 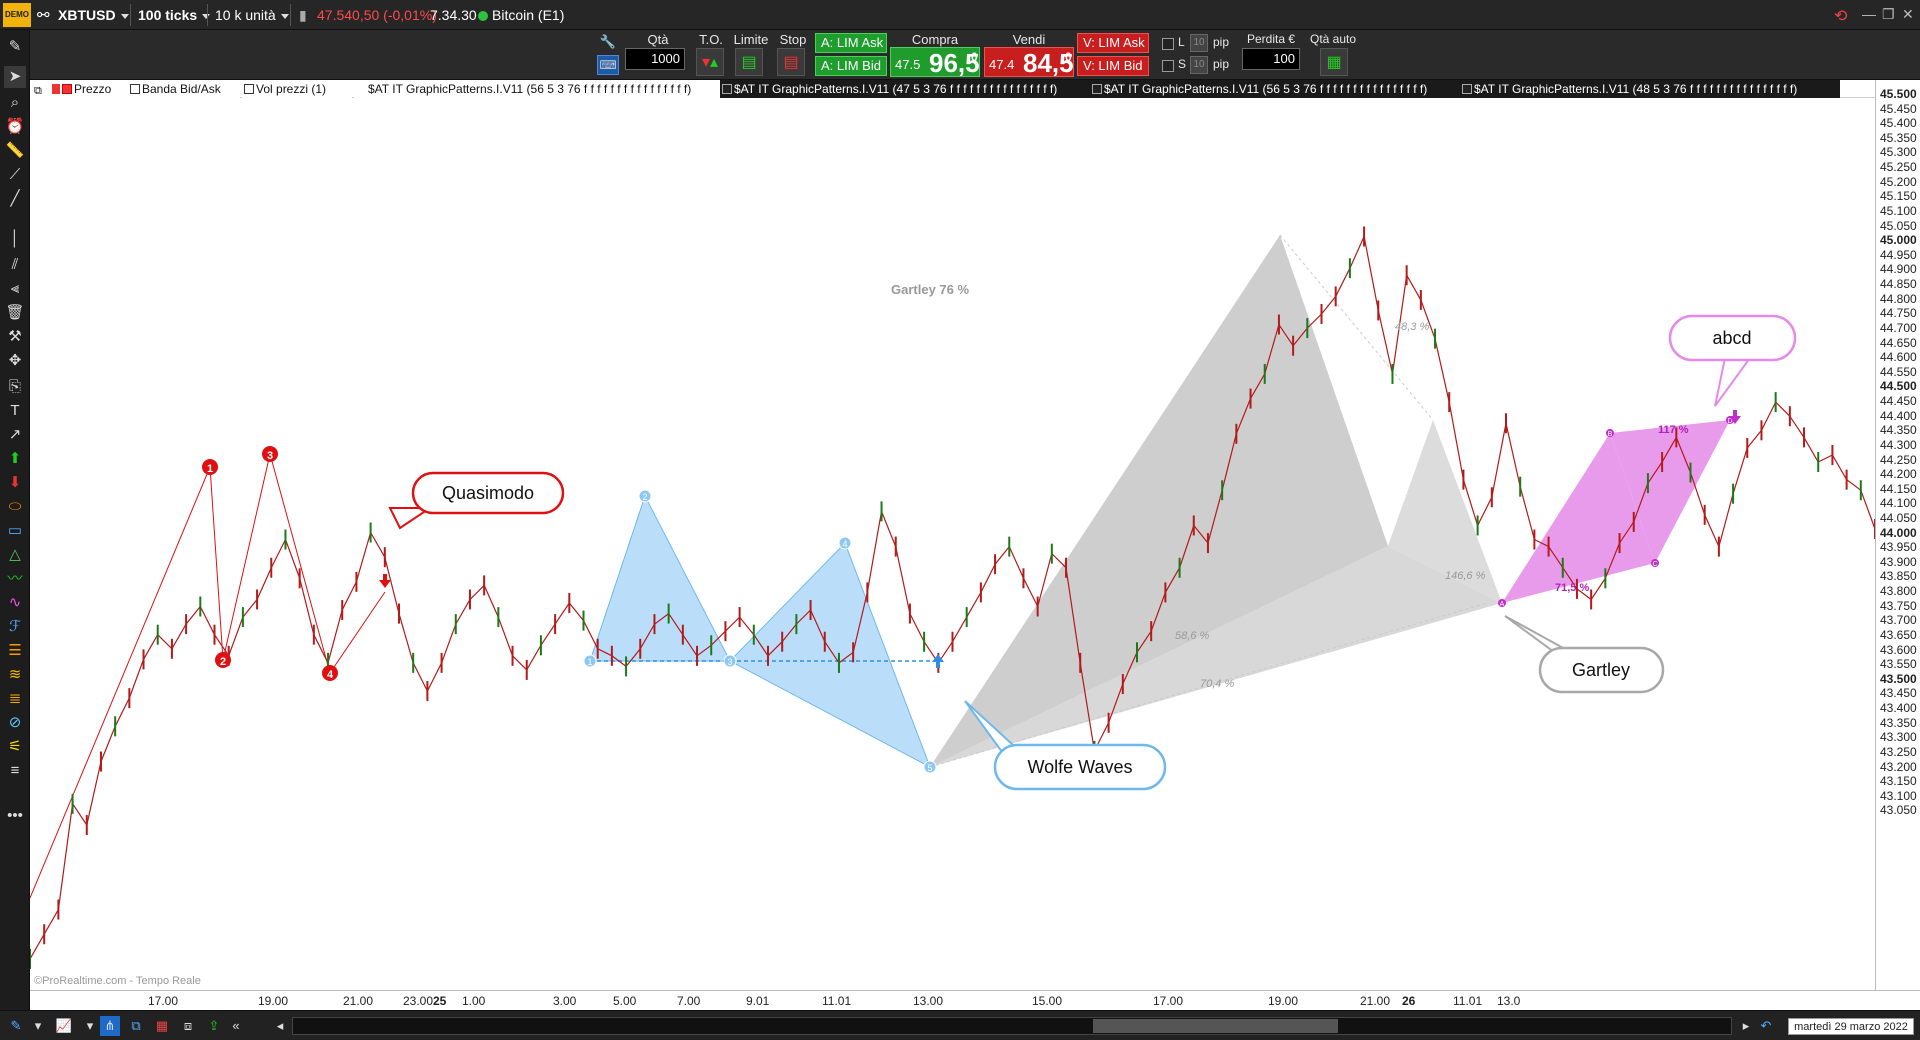 What do you see at coordinates (1898, 474) in the screenshot?
I see `price-tick: 44.200` at bounding box center [1898, 474].